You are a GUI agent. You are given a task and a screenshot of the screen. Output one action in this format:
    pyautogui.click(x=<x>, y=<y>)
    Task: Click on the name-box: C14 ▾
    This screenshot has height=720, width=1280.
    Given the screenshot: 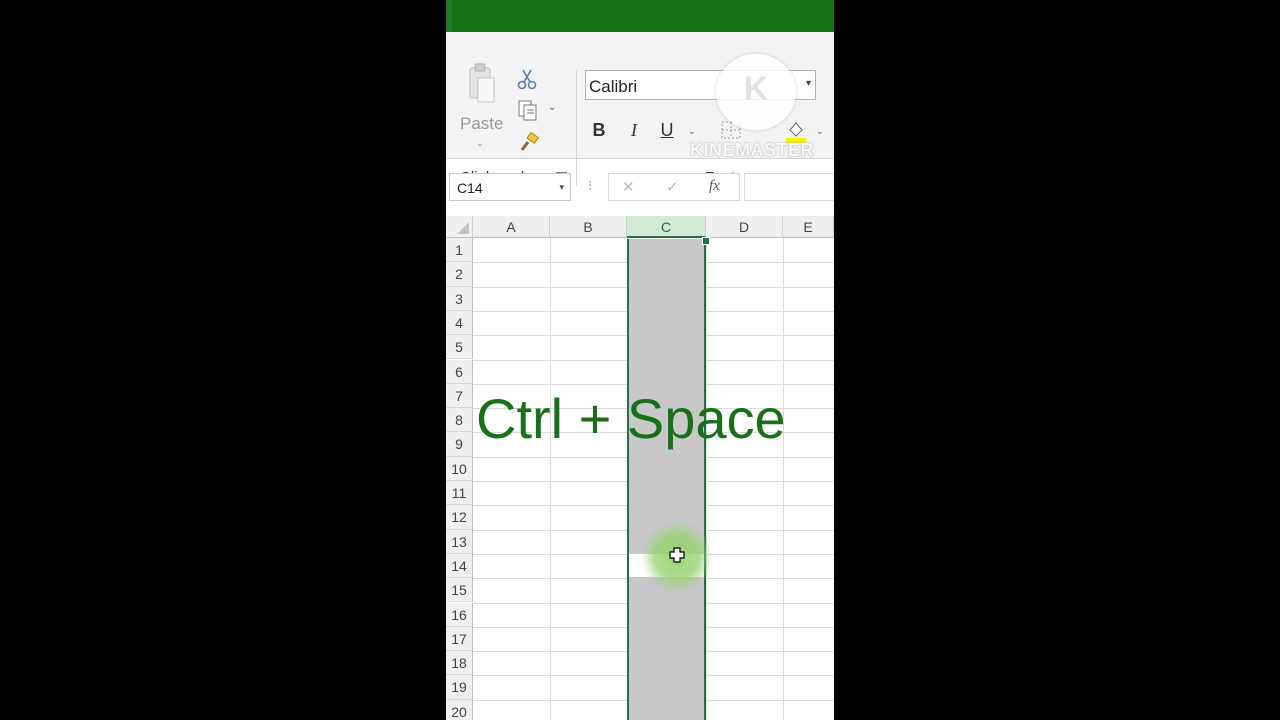 What is the action you would take?
    pyautogui.click(x=510, y=187)
    